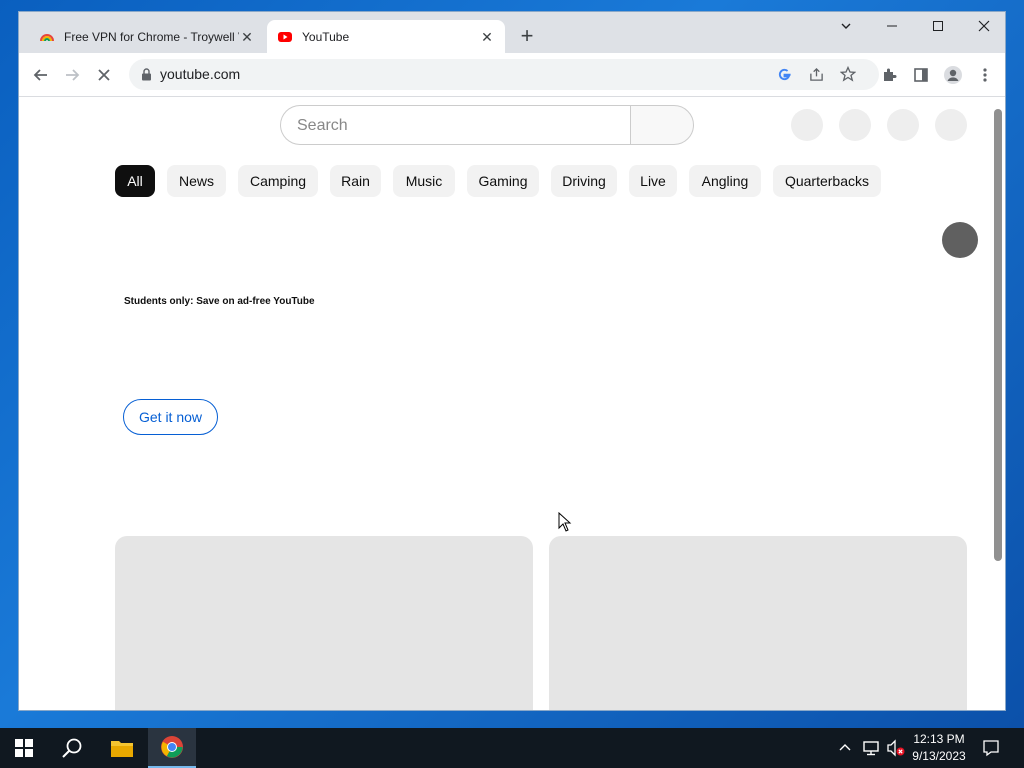 The height and width of the screenshot is (768, 1024). I want to click on search-button, so click(662, 125).